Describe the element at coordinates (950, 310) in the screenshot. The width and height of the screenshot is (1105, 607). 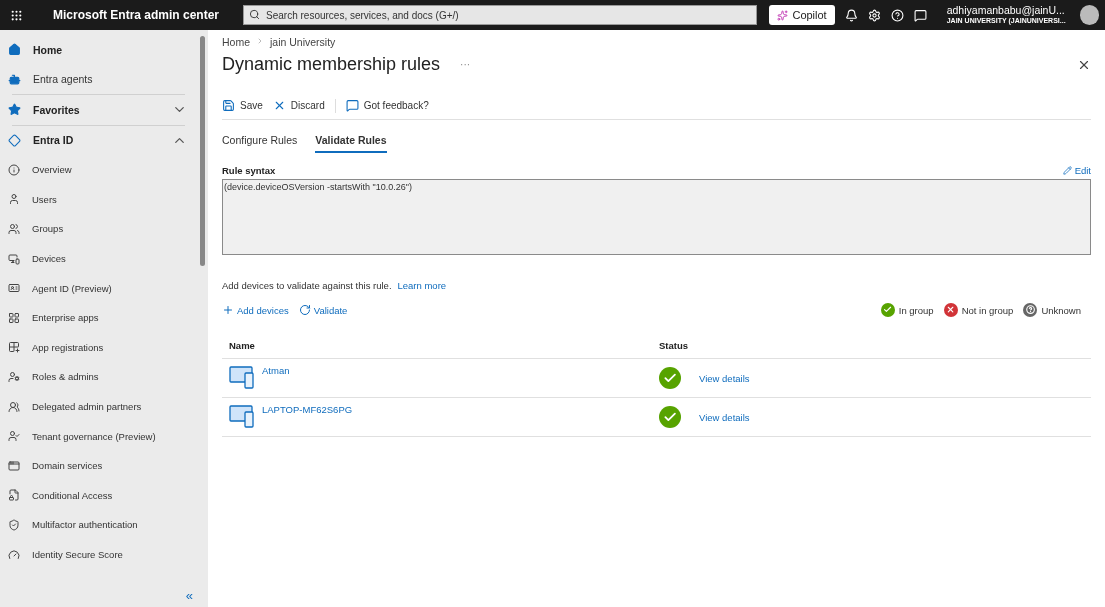
I see `cross-icon` at that location.